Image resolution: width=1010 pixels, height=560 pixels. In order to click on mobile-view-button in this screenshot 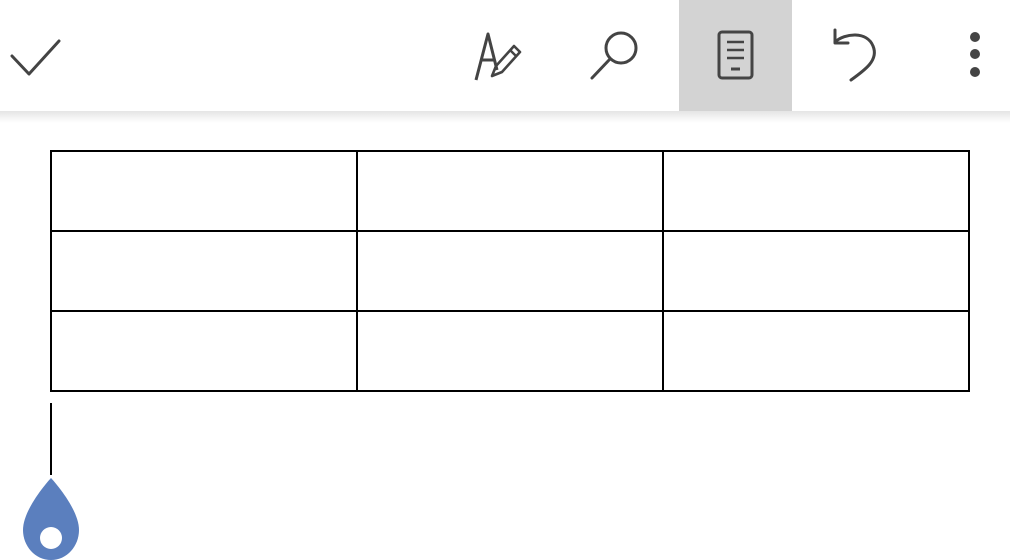, I will do `click(735, 55)`.